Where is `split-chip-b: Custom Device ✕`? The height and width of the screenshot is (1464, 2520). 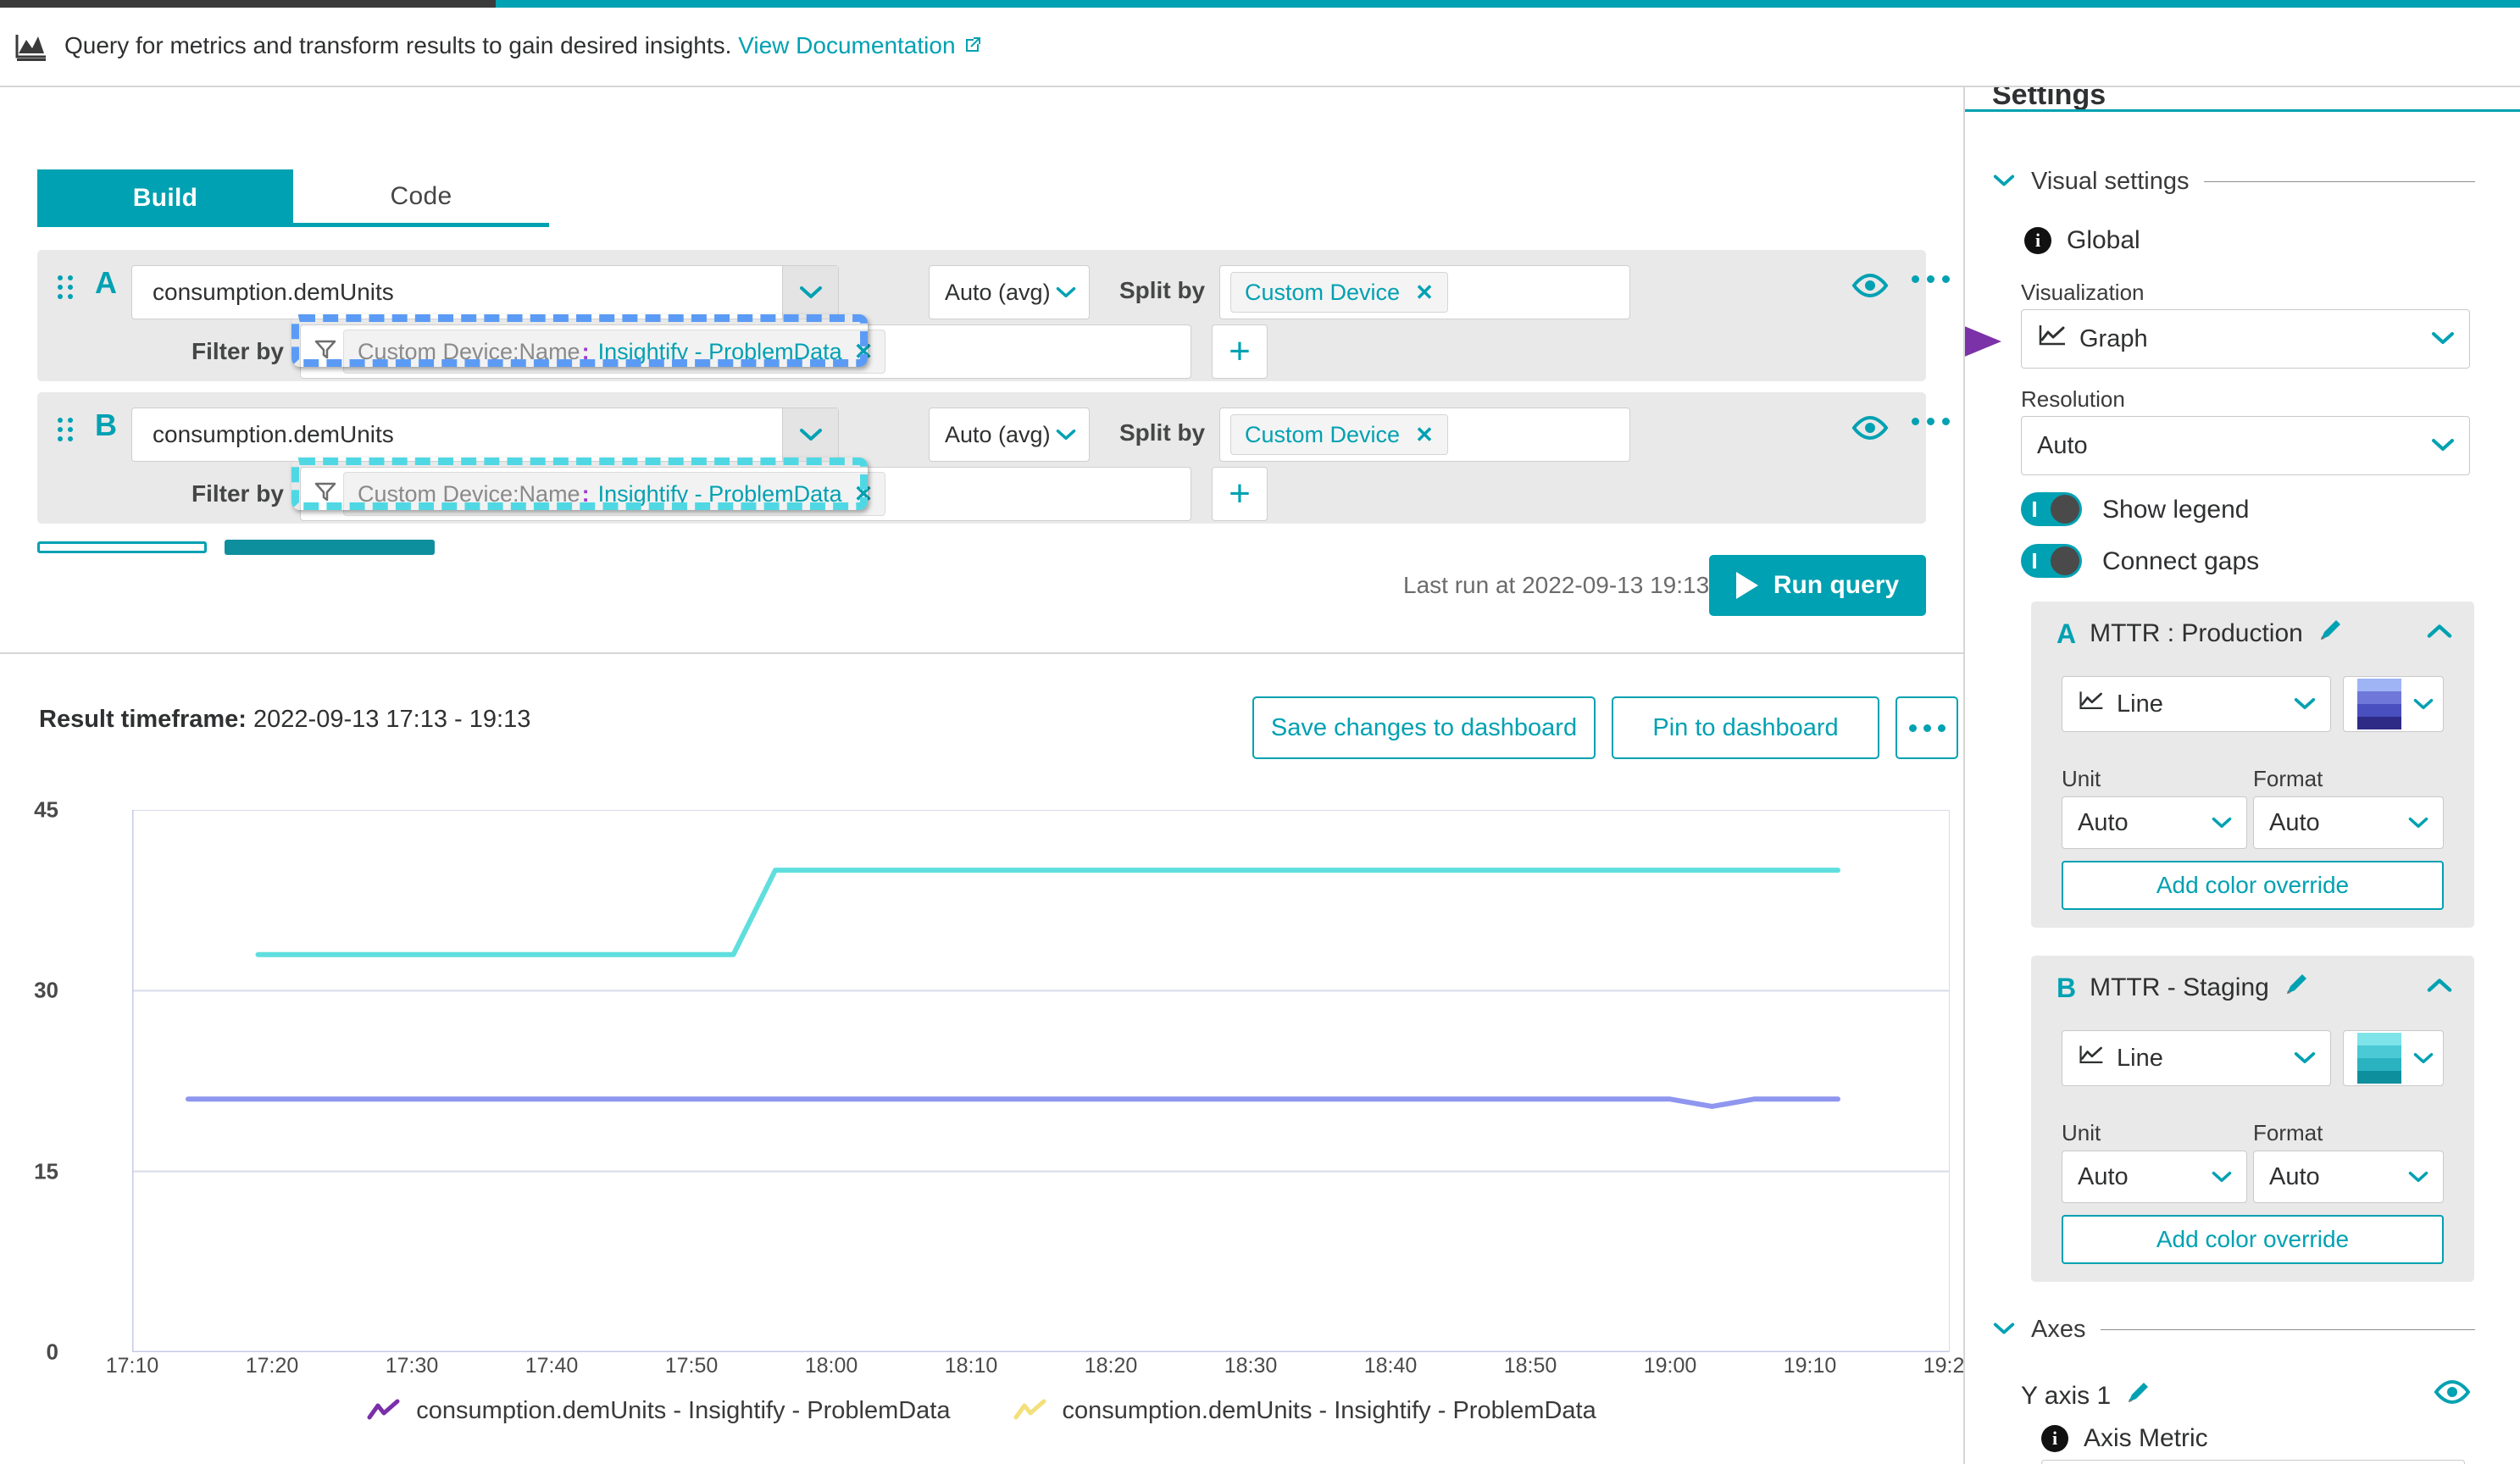
split-chip-b: Custom Device ✕ is located at coordinates (1339, 434).